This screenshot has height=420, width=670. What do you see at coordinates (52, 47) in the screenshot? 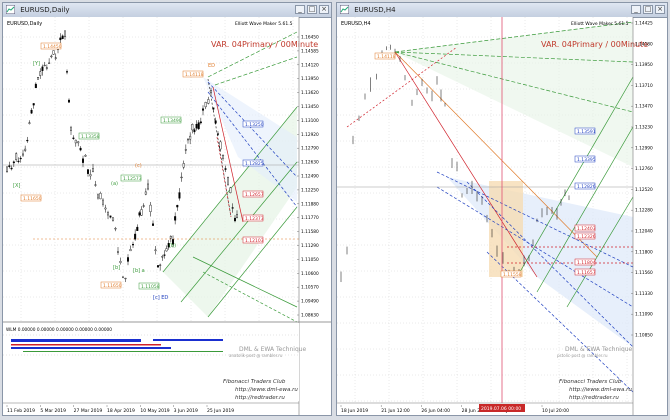
I see `box-label: 1.14450` at bounding box center [52, 47].